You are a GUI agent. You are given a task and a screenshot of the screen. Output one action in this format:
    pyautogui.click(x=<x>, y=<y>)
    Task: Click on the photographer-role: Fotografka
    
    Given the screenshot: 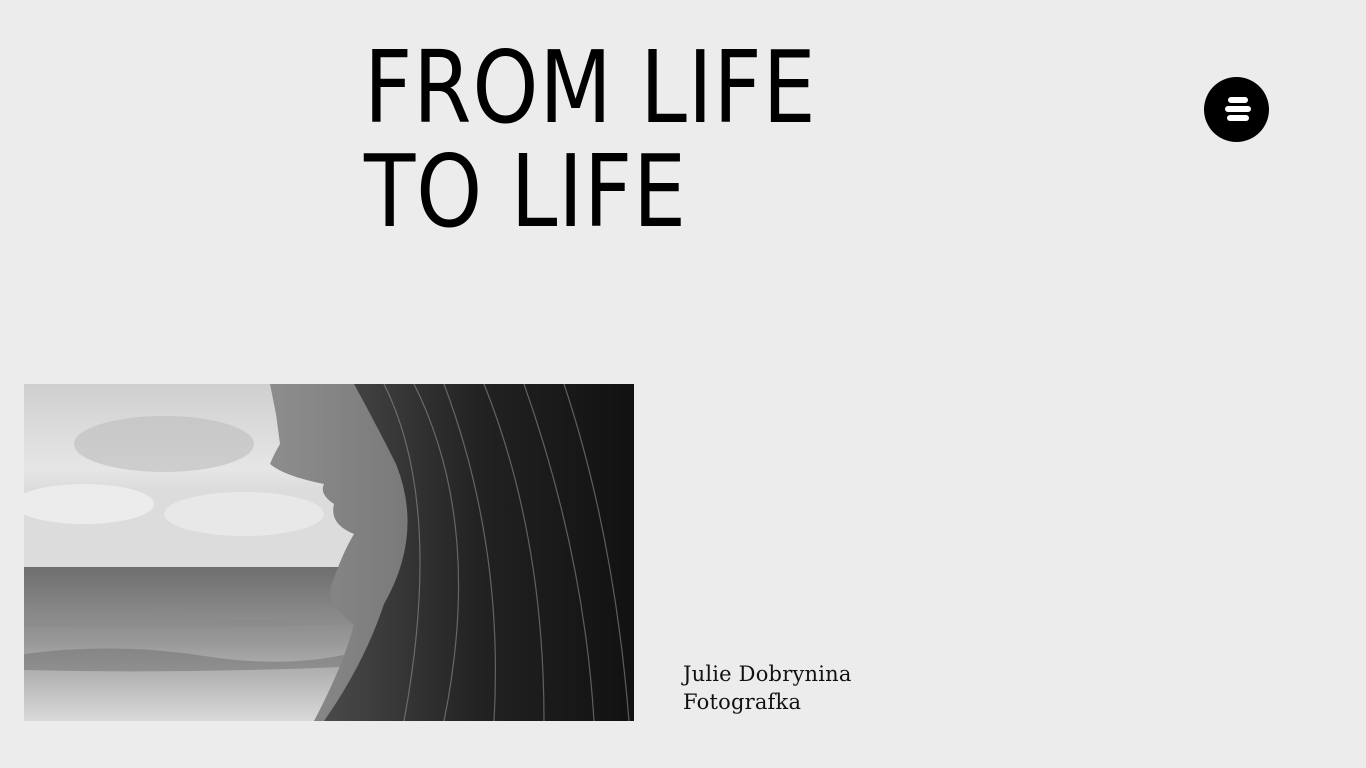 What is the action you would take?
    pyautogui.click(x=742, y=702)
    